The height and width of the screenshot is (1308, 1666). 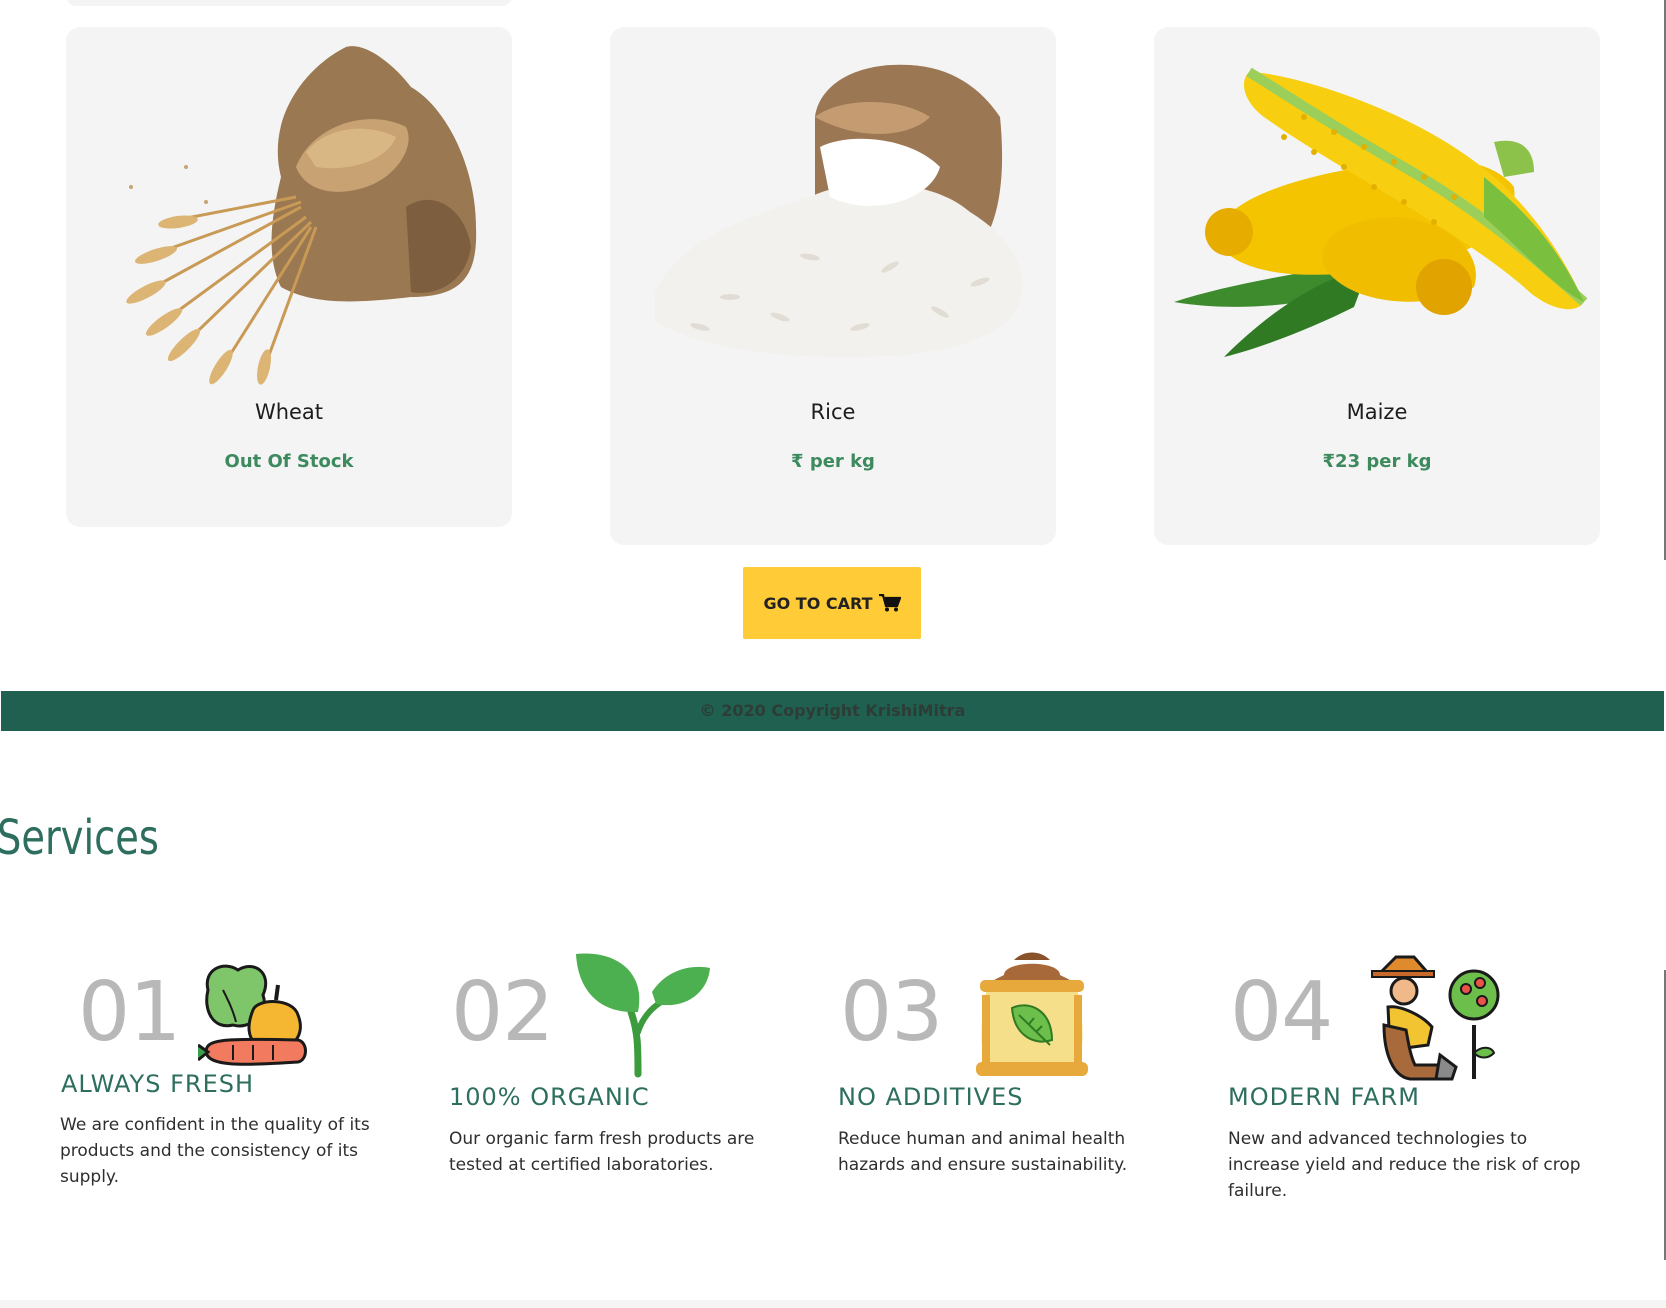 I want to click on product-name: Maize, so click(x=1377, y=412).